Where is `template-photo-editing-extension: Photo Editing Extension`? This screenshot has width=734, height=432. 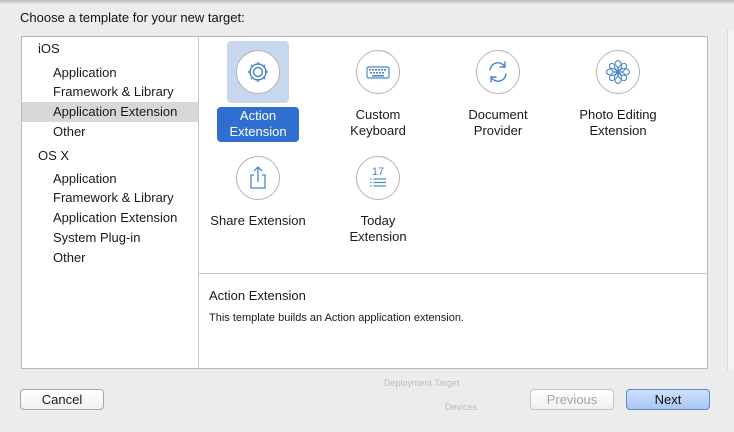 template-photo-editing-extension: Photo Editing Extension is located at coordinates (618, 91).